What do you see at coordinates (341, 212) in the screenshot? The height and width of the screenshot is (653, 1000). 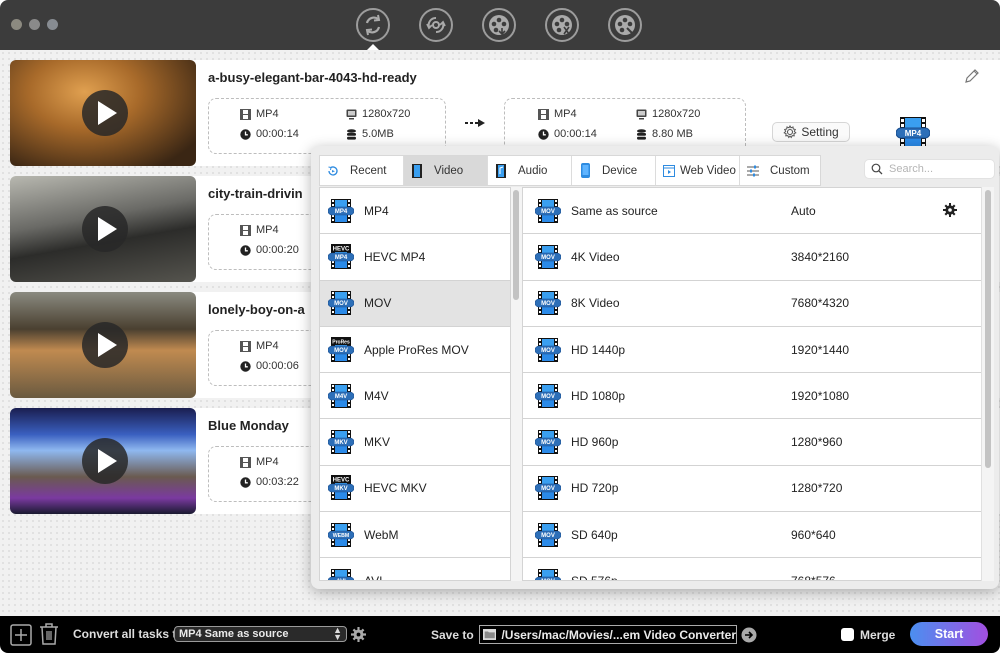 I see `svg-text: MP4` at bounding box center [341, 212].